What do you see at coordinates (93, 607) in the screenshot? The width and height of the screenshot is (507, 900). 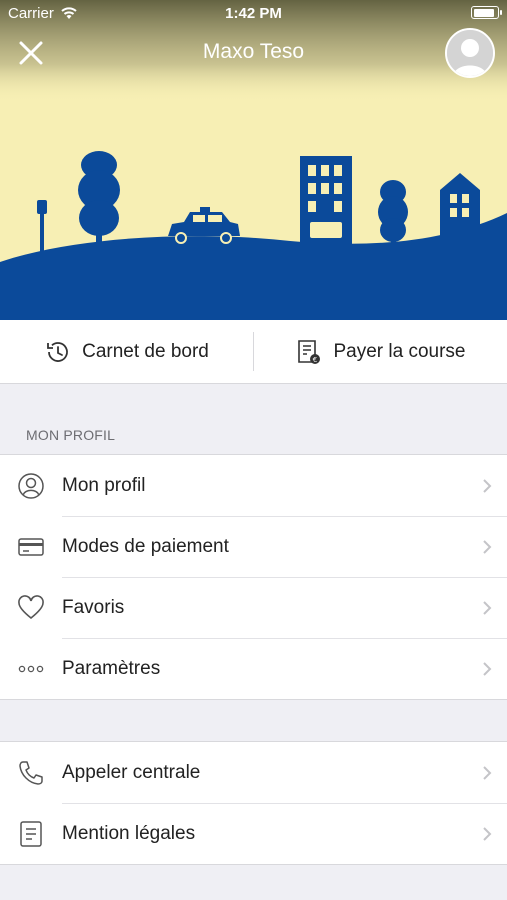 I see `menu-item-label: Favoris` at bounding box center [93, 607].